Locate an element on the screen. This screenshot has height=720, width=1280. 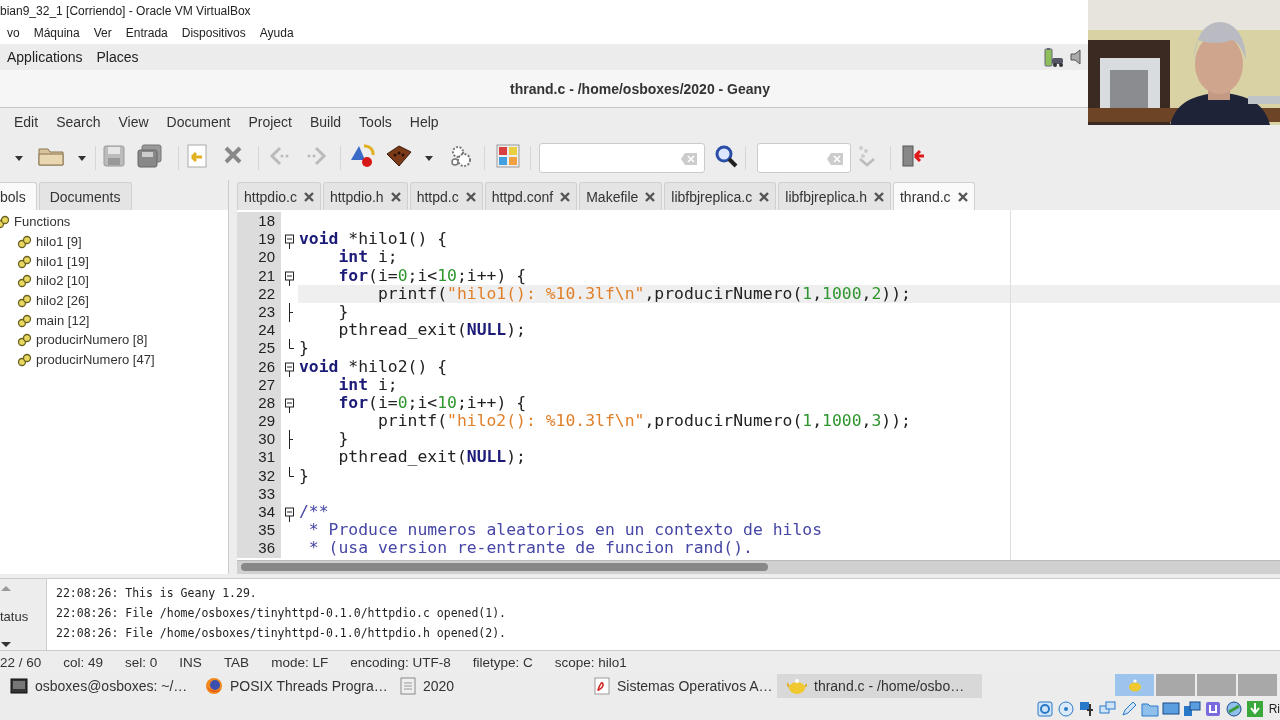
speaker-icon is located at coordinates (1077, 57).